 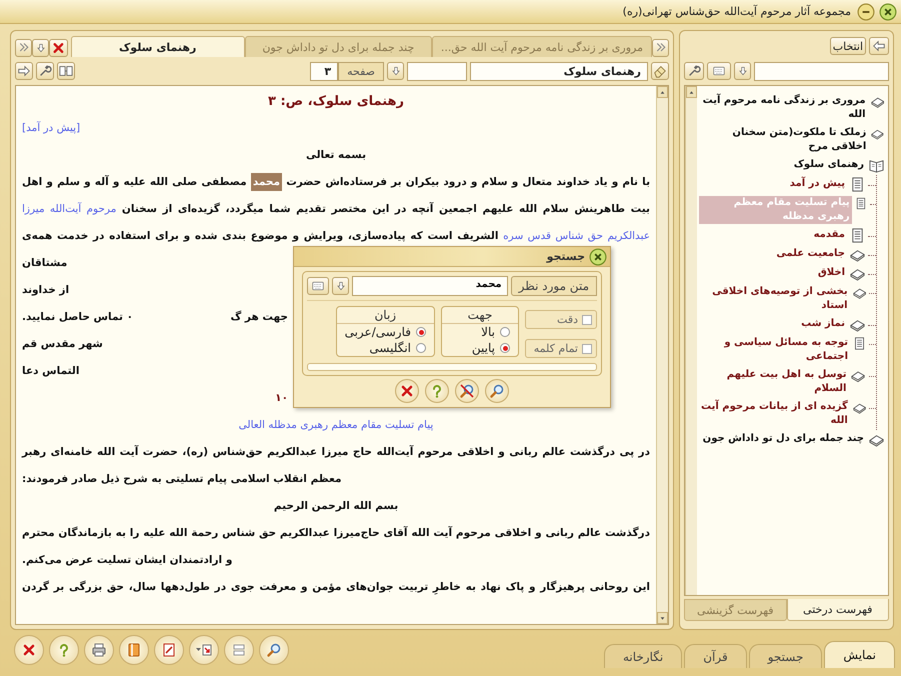 What do you see at coordinates (823, 324) in the screenshot?
I see `tree-item: نماز شب` at bounding box center [823, 324].